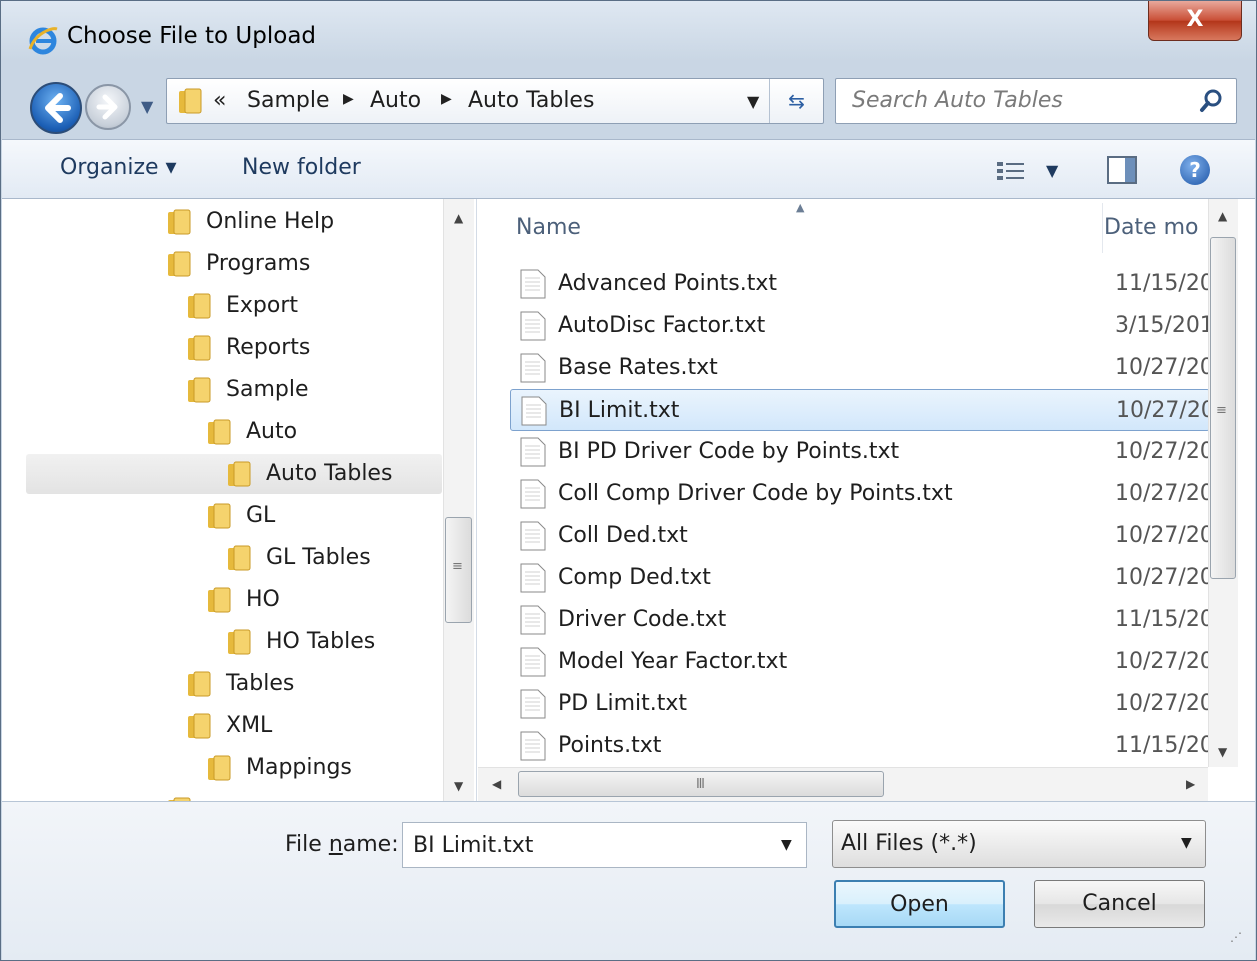 Image resolution: width=1257 pixels, height=961 pixels. What do you see at coordinates (1119, 904) in the screenshot?
I see `cancel-button: Cancel` at bounding box center [1119, 904].